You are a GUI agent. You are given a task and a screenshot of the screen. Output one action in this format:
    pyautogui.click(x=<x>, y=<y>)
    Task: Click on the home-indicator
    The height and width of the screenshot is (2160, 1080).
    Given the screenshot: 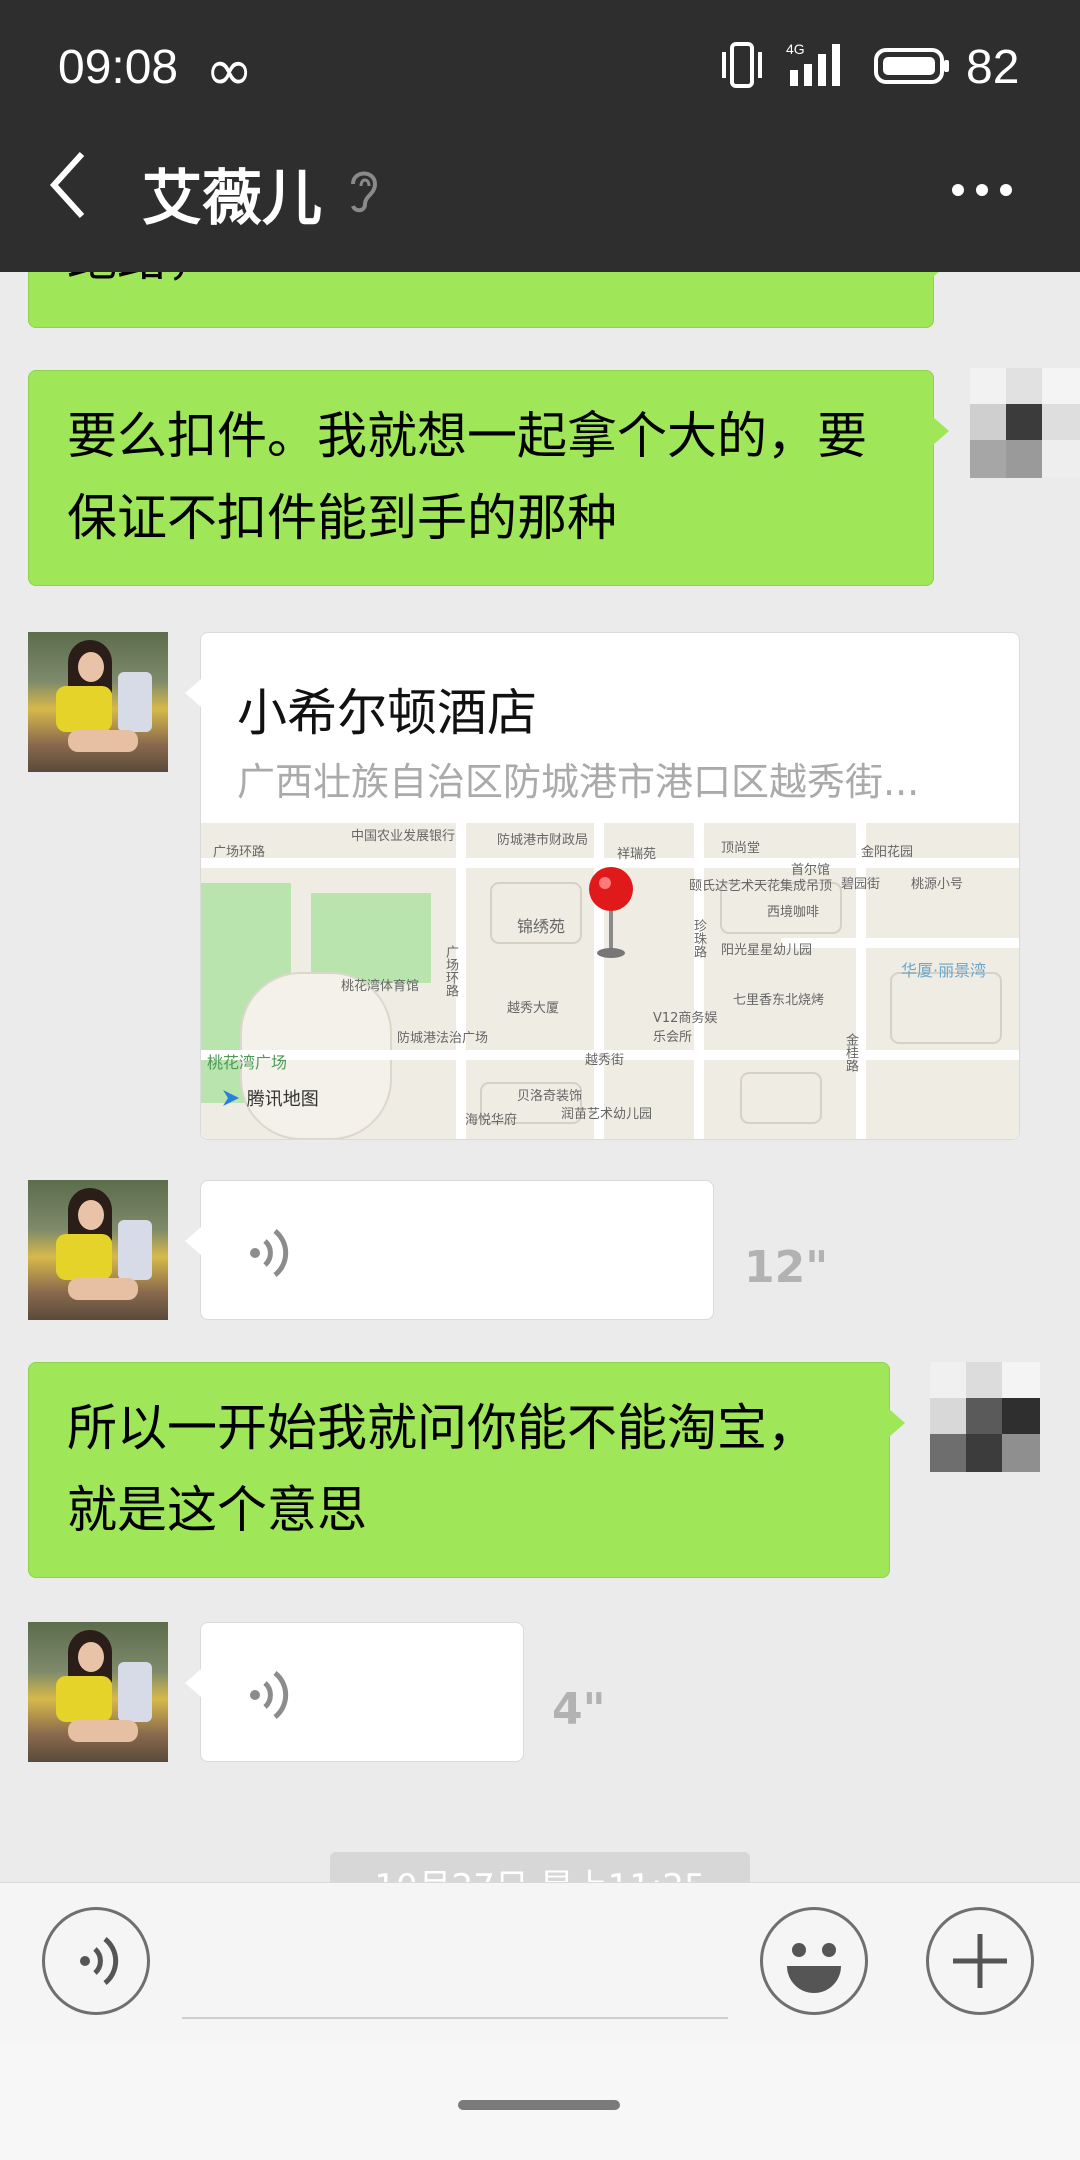 What is the action you would take?
    pyautogui.click(x=539, y=2105)
    